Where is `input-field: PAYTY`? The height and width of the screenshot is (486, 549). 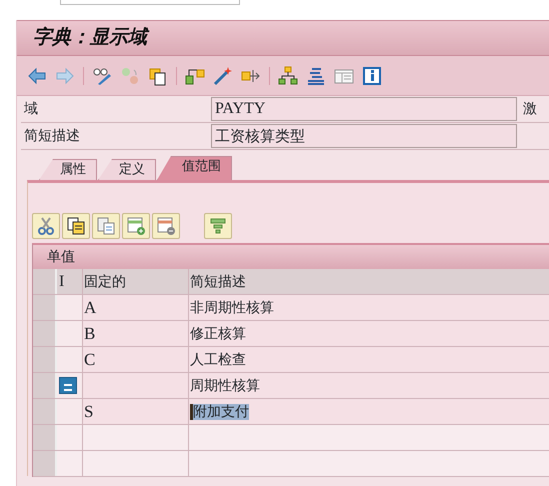
input-field: PAYTY is located at coordinates (364, 109).